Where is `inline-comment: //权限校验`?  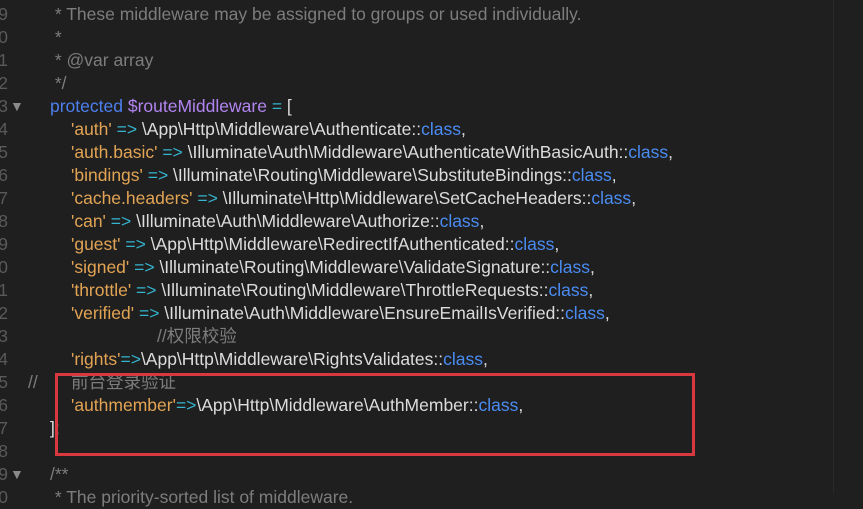
inline-comment: //权限校验 is located at coordinates (197, 336).